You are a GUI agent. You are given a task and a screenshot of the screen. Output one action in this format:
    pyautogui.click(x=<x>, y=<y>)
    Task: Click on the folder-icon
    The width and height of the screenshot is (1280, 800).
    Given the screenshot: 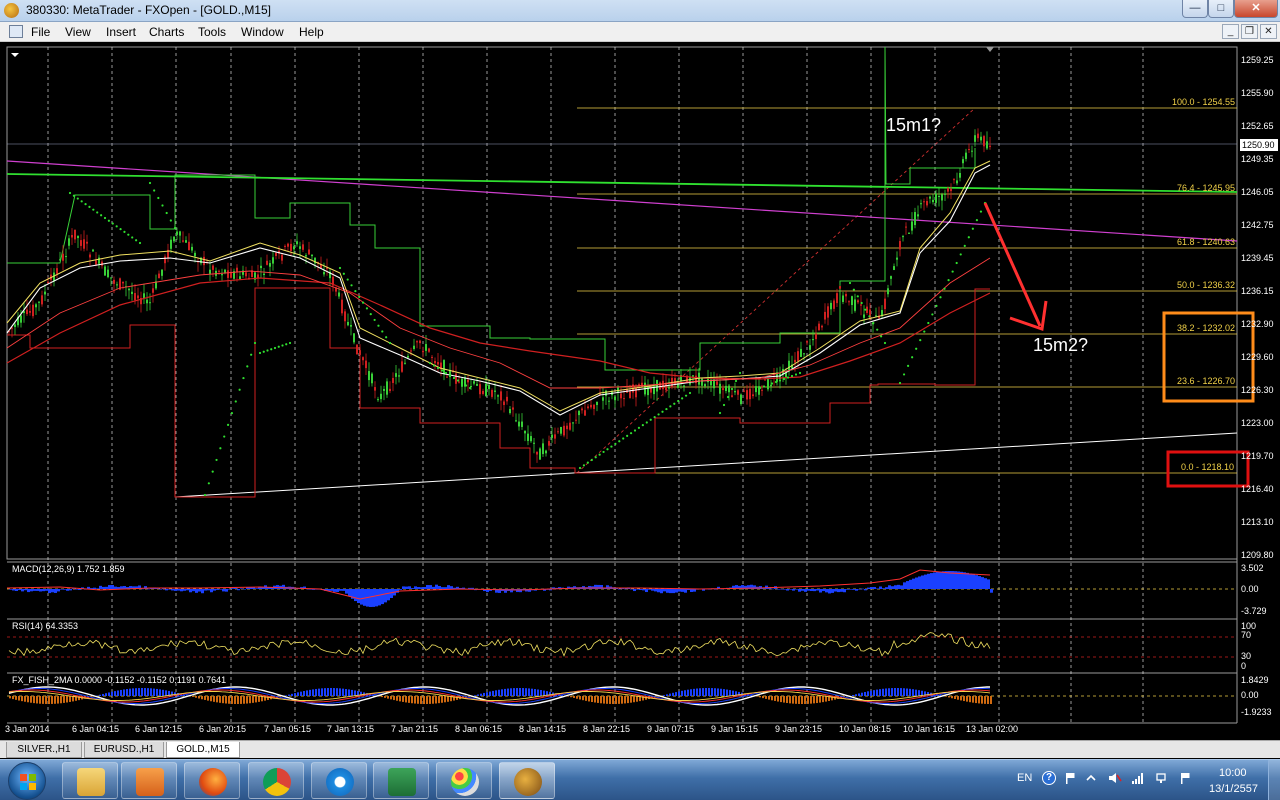 What is the action you would take?
    pyautogui.click(x=91, y=782)
    